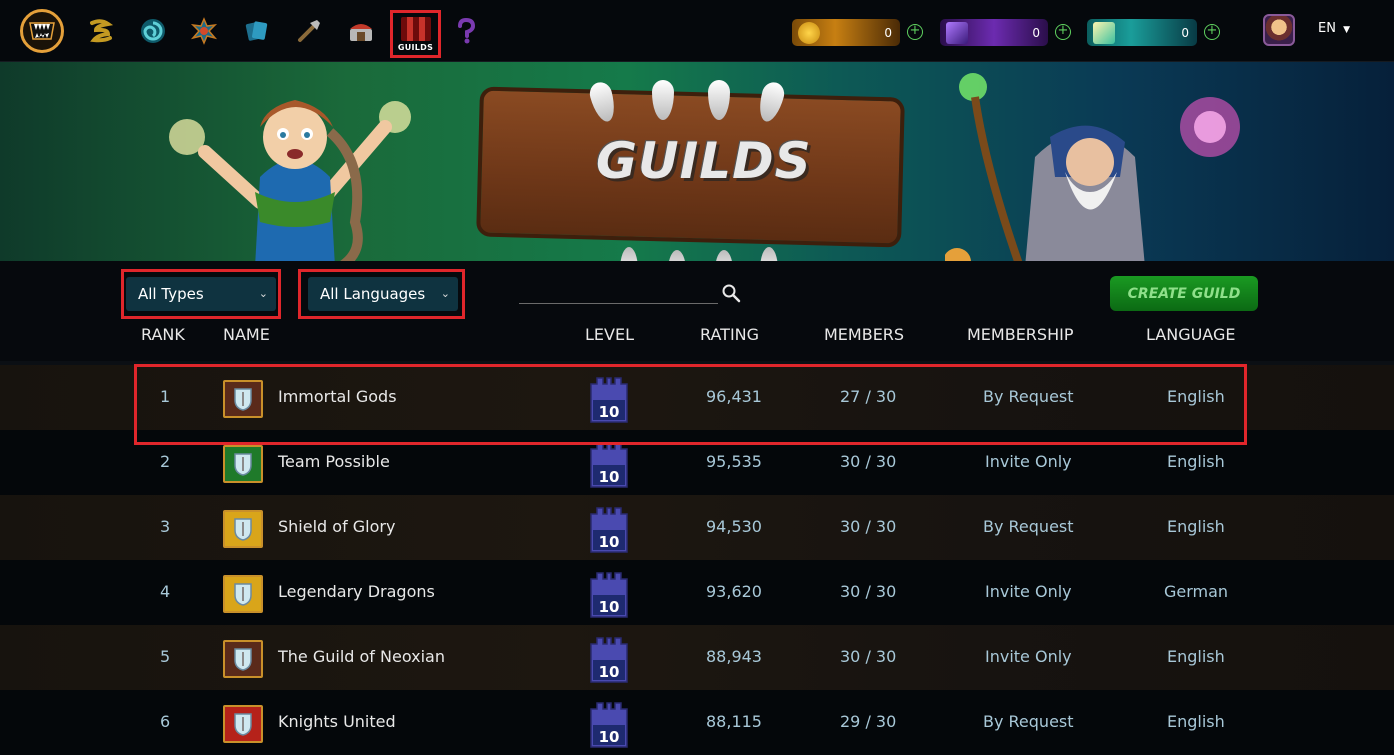 The height and width of the screenshot is (755, 1394). Describe the element at coordinates (864, 334) in the screenshot. I see `column-header-members: MEMBERS` at that location.